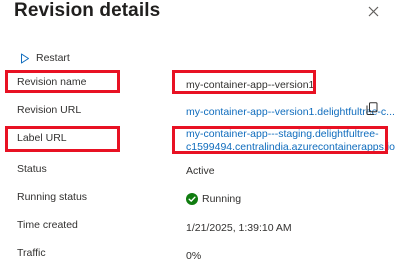 This screenshot has height=268, width=400. I want to click on copy-icon, so click(372, 108).